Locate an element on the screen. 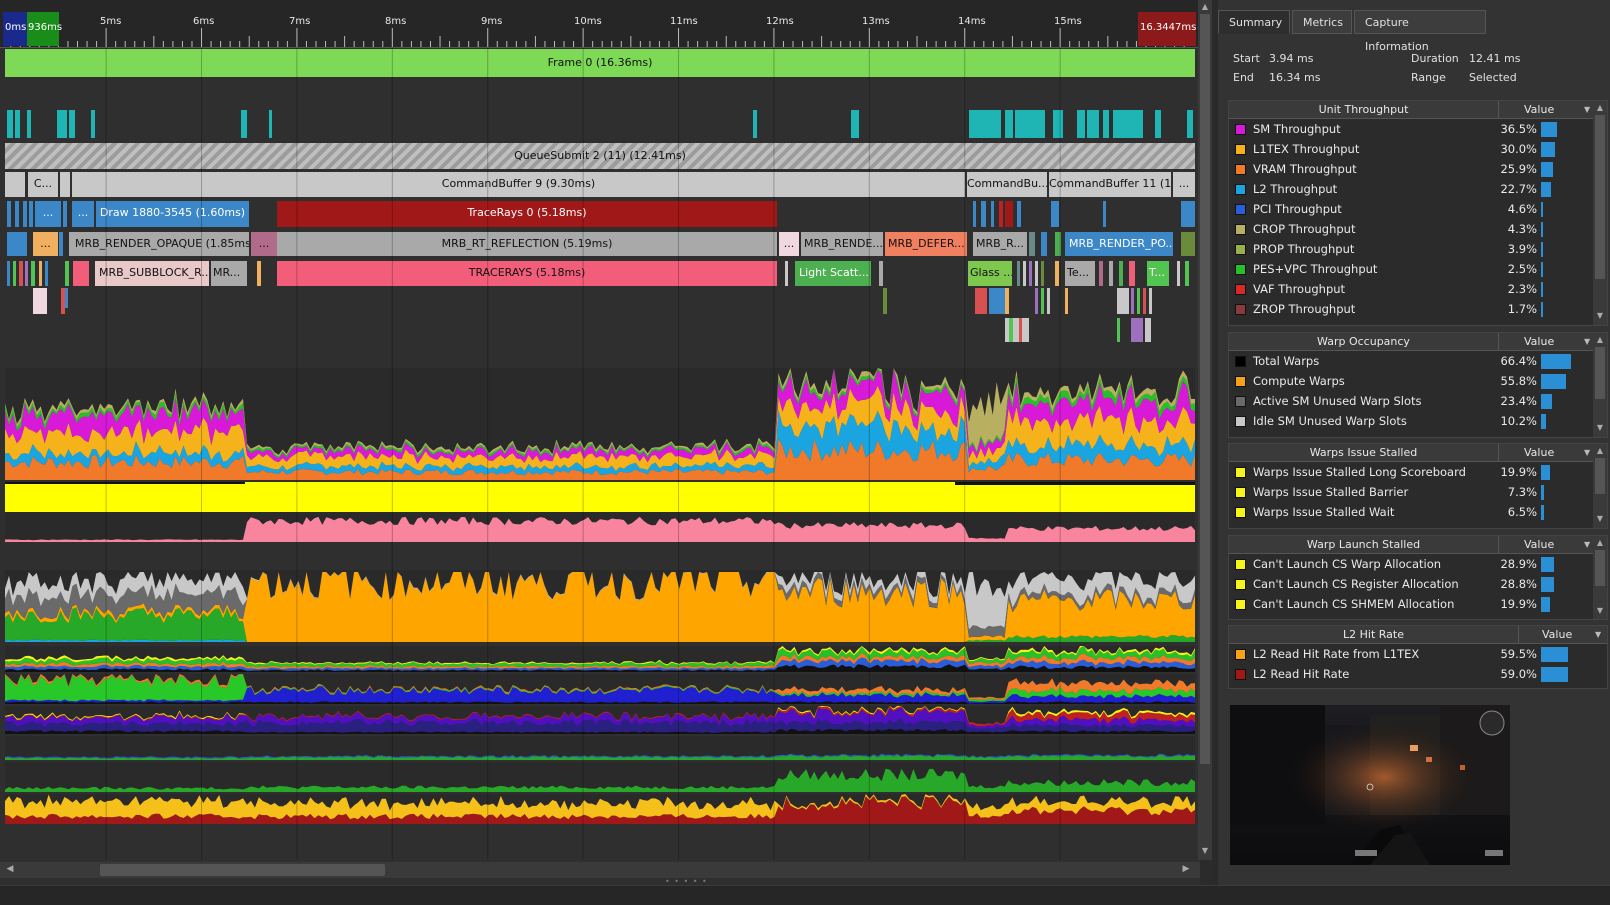 The width and height of the screenshot is (1610, 905). dropdown-arrow-icon: ▼ is located at coordinates (1600, 635).